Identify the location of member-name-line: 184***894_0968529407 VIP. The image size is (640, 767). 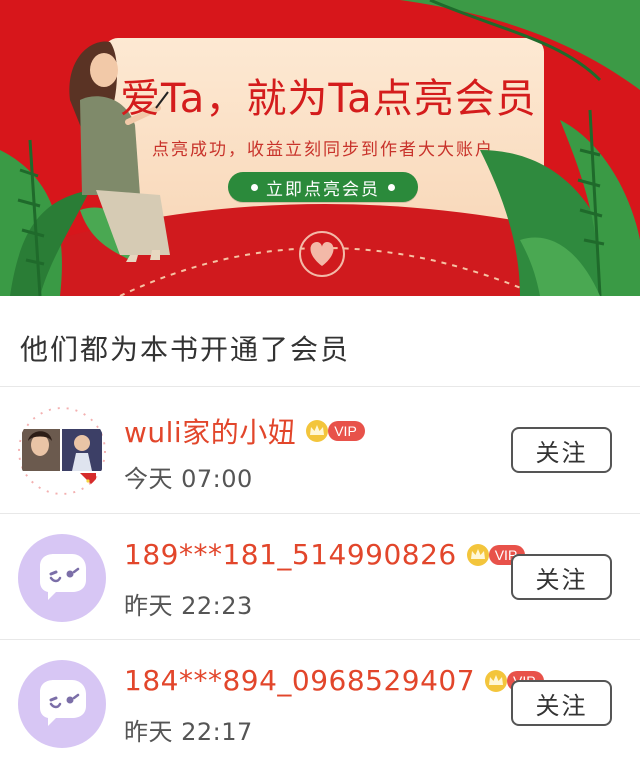
(334, 680).